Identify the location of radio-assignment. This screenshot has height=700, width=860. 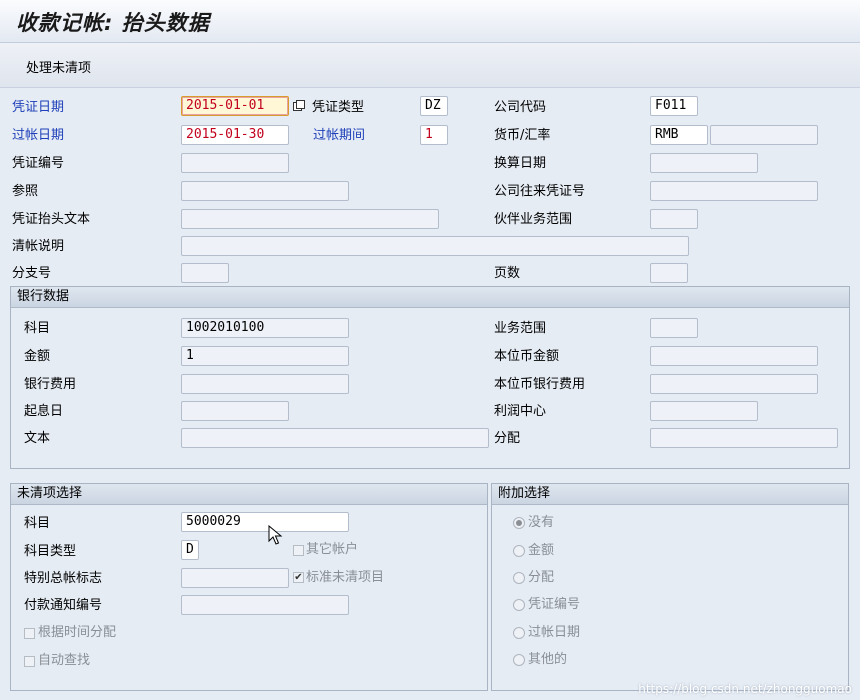
(519, 578).